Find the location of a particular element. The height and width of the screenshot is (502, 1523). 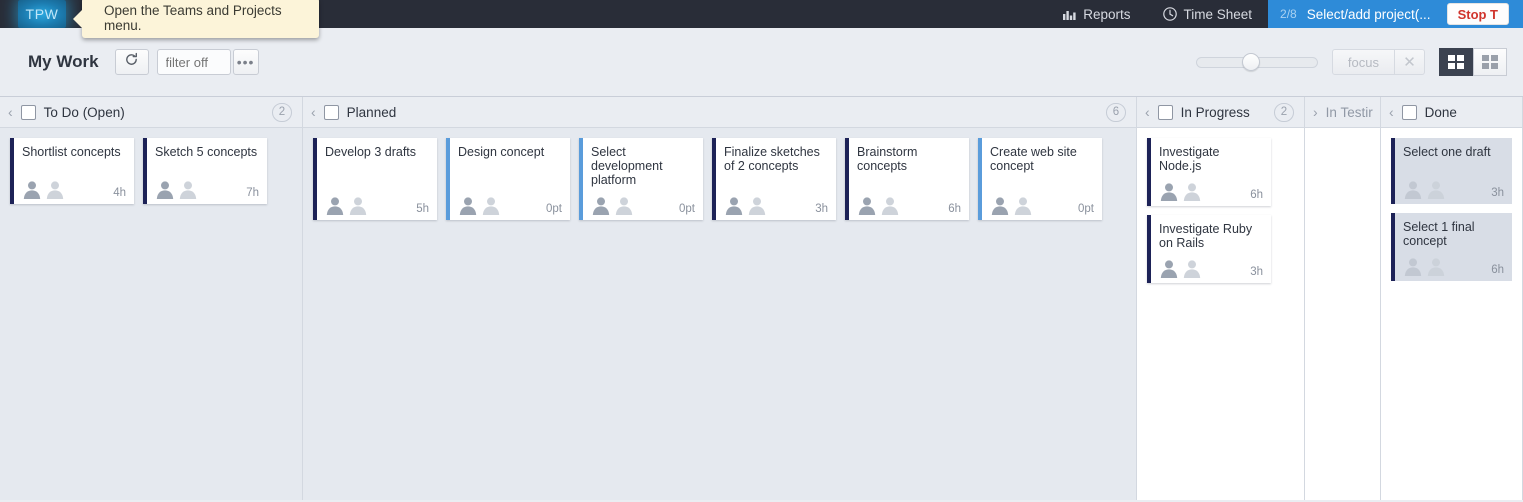

chevron-right-icon: › is located at coordinates (1315, 112).